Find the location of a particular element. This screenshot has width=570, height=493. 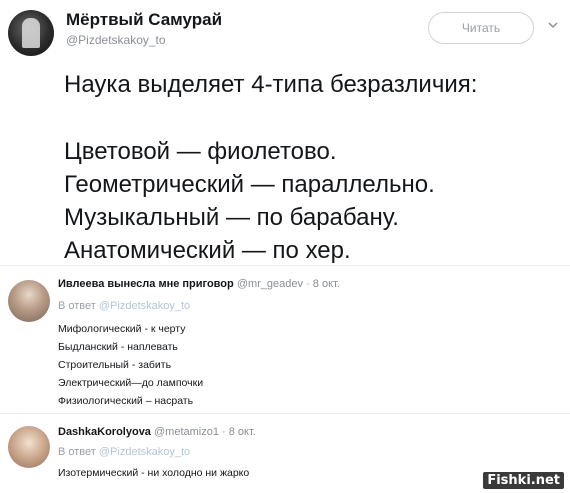

tweet-line: Цветовой — фиолетово. is located at coordinates (200, 151).